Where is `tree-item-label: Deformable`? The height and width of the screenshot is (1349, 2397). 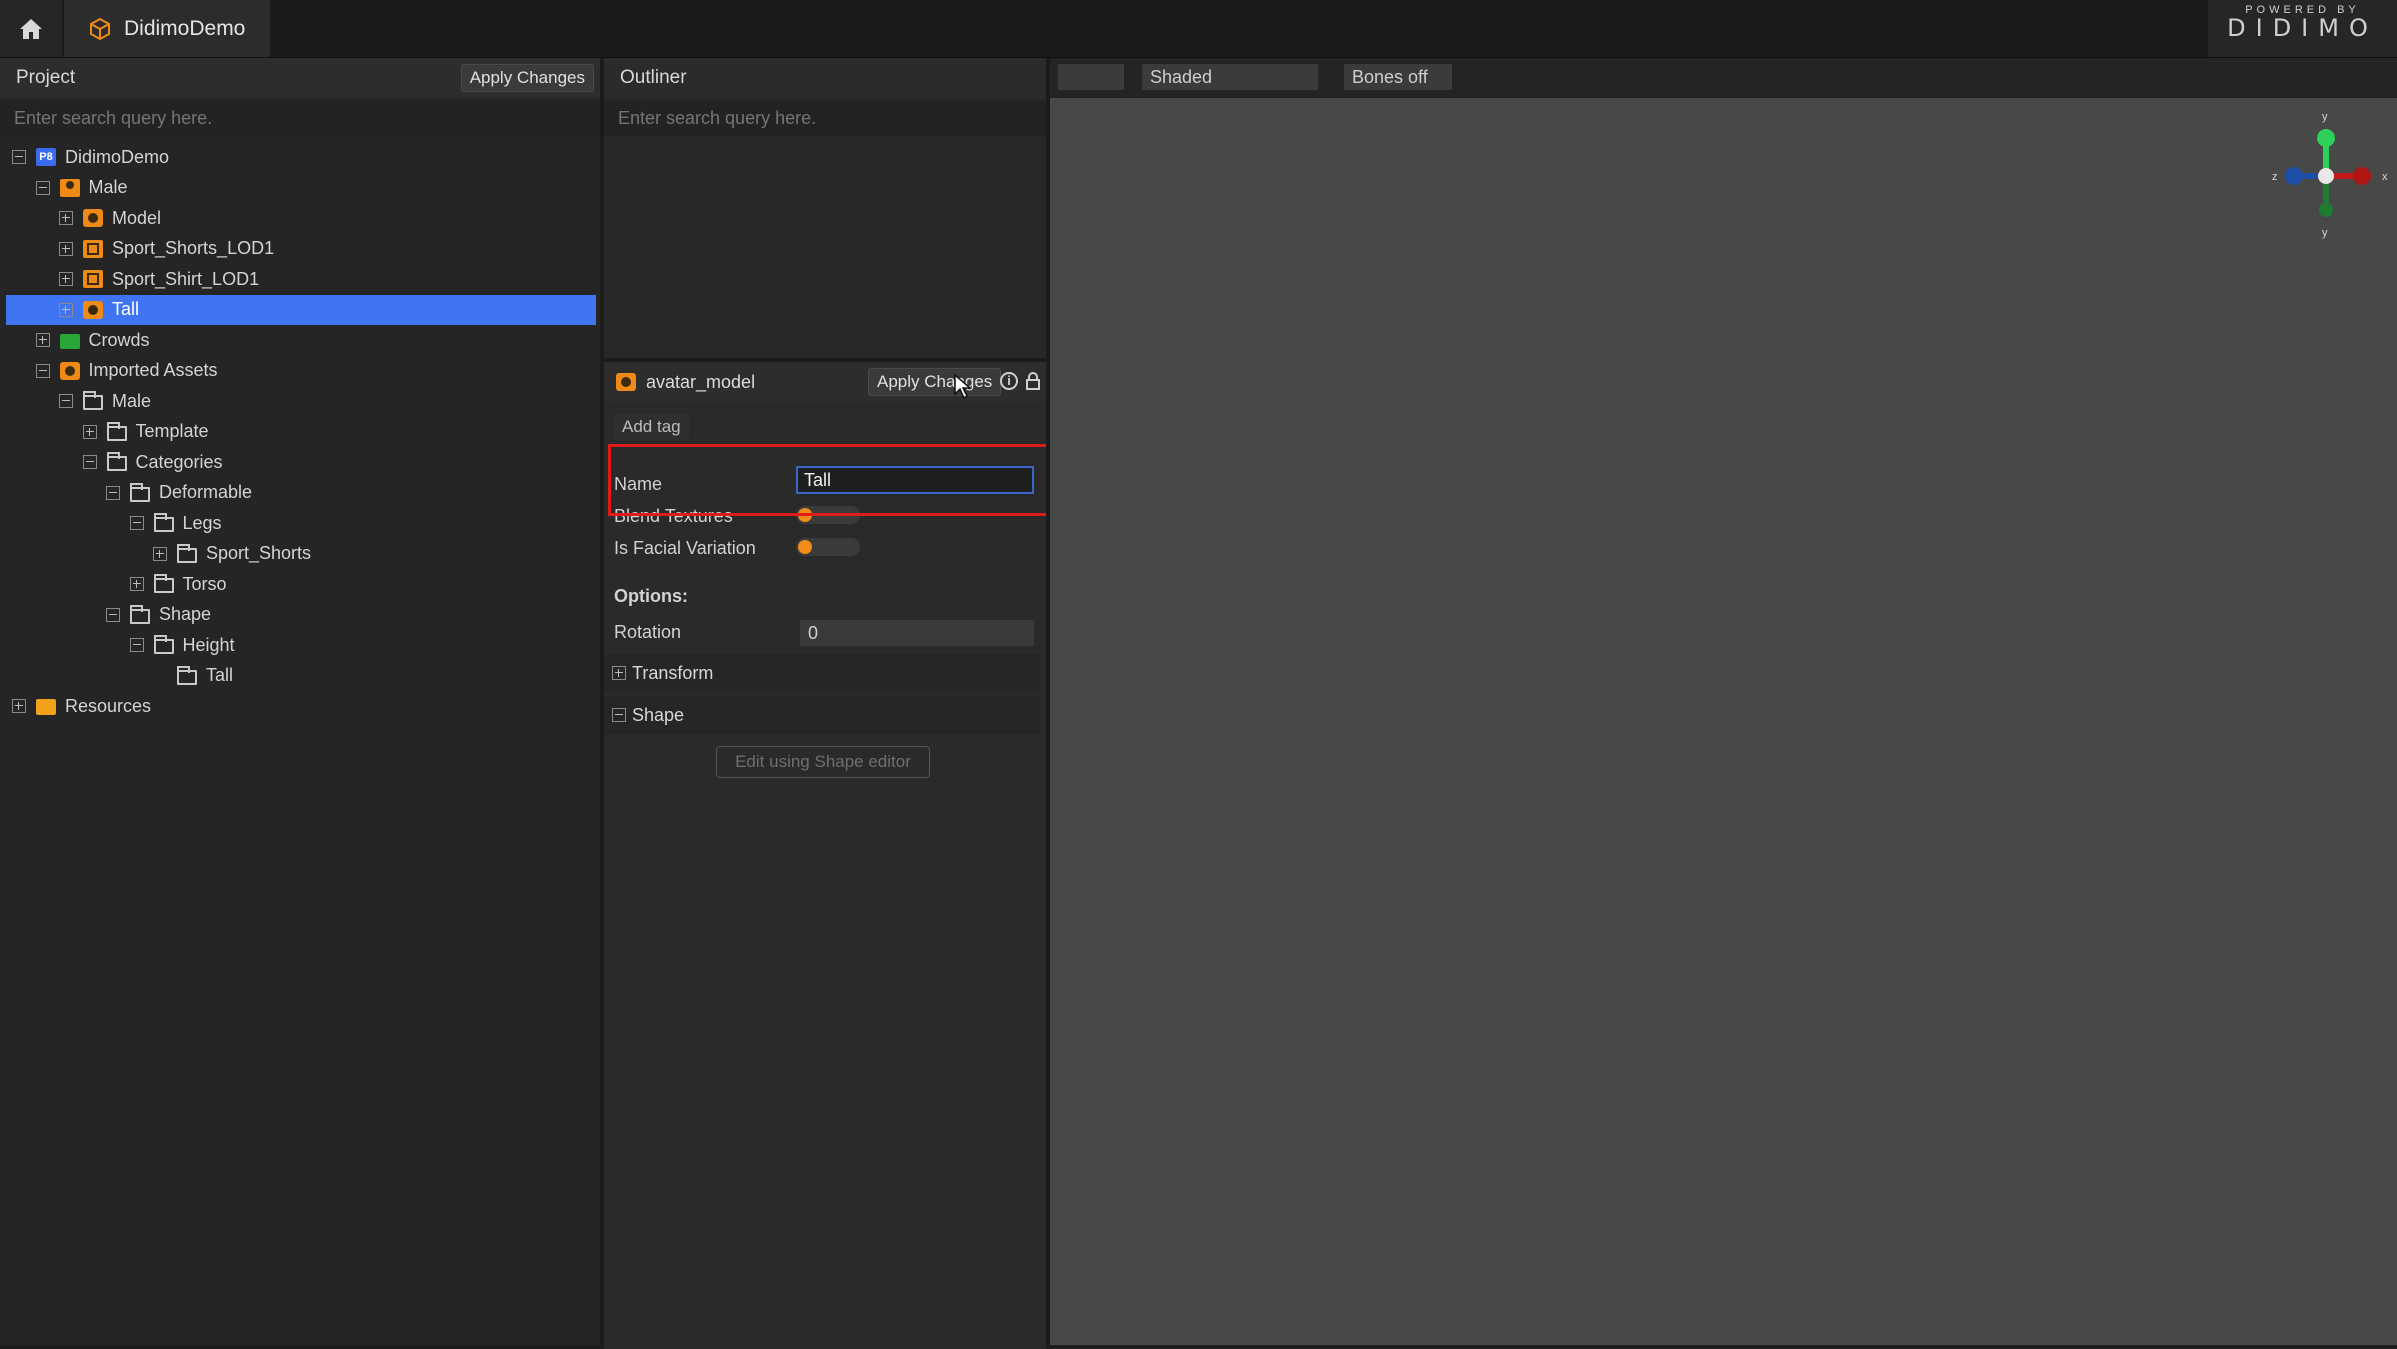 tree-item-label: Deformable is located at coordinates (206, 492).